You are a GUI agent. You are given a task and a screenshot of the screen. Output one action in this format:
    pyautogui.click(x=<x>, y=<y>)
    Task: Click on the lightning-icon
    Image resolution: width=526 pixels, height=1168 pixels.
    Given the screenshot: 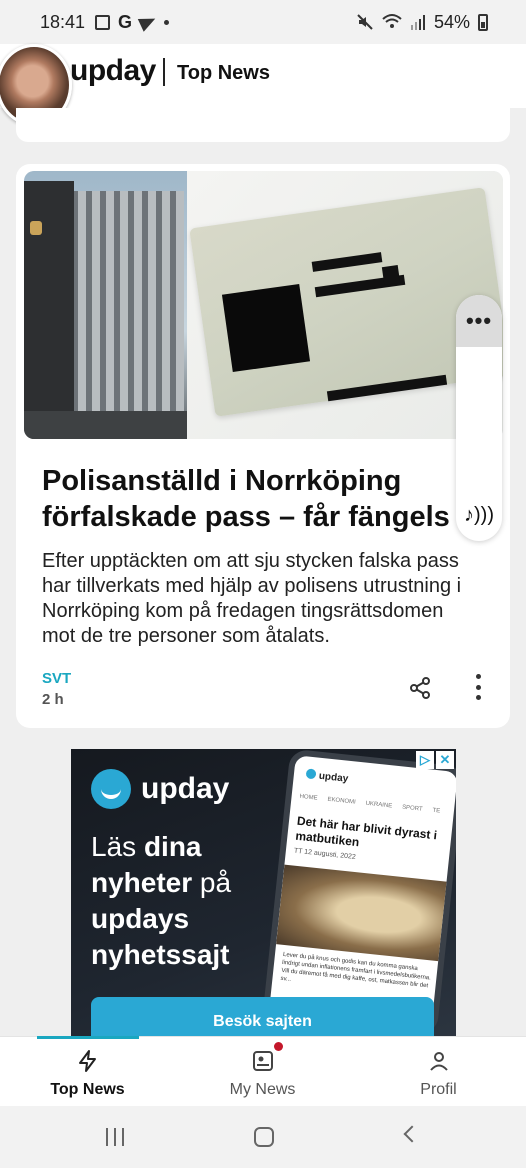 What is the action you would take?
    pyautogui.click(x=87, y=1061)
    